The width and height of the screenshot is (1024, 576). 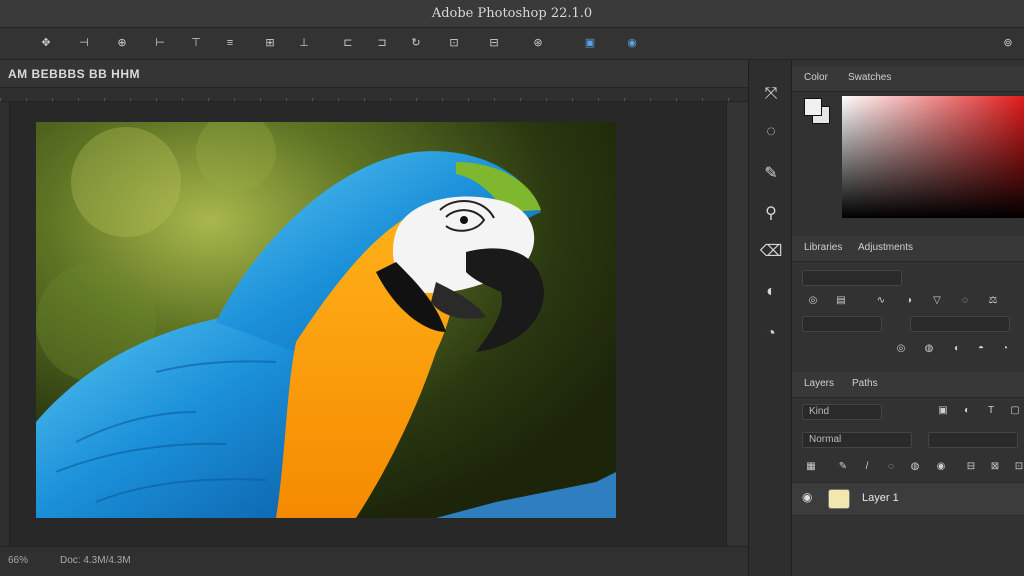 What do you see at coordinates (538, 43) in the screenshot?
I see `mode-3d-icon: ⊛` at bounding box center [538, 43].